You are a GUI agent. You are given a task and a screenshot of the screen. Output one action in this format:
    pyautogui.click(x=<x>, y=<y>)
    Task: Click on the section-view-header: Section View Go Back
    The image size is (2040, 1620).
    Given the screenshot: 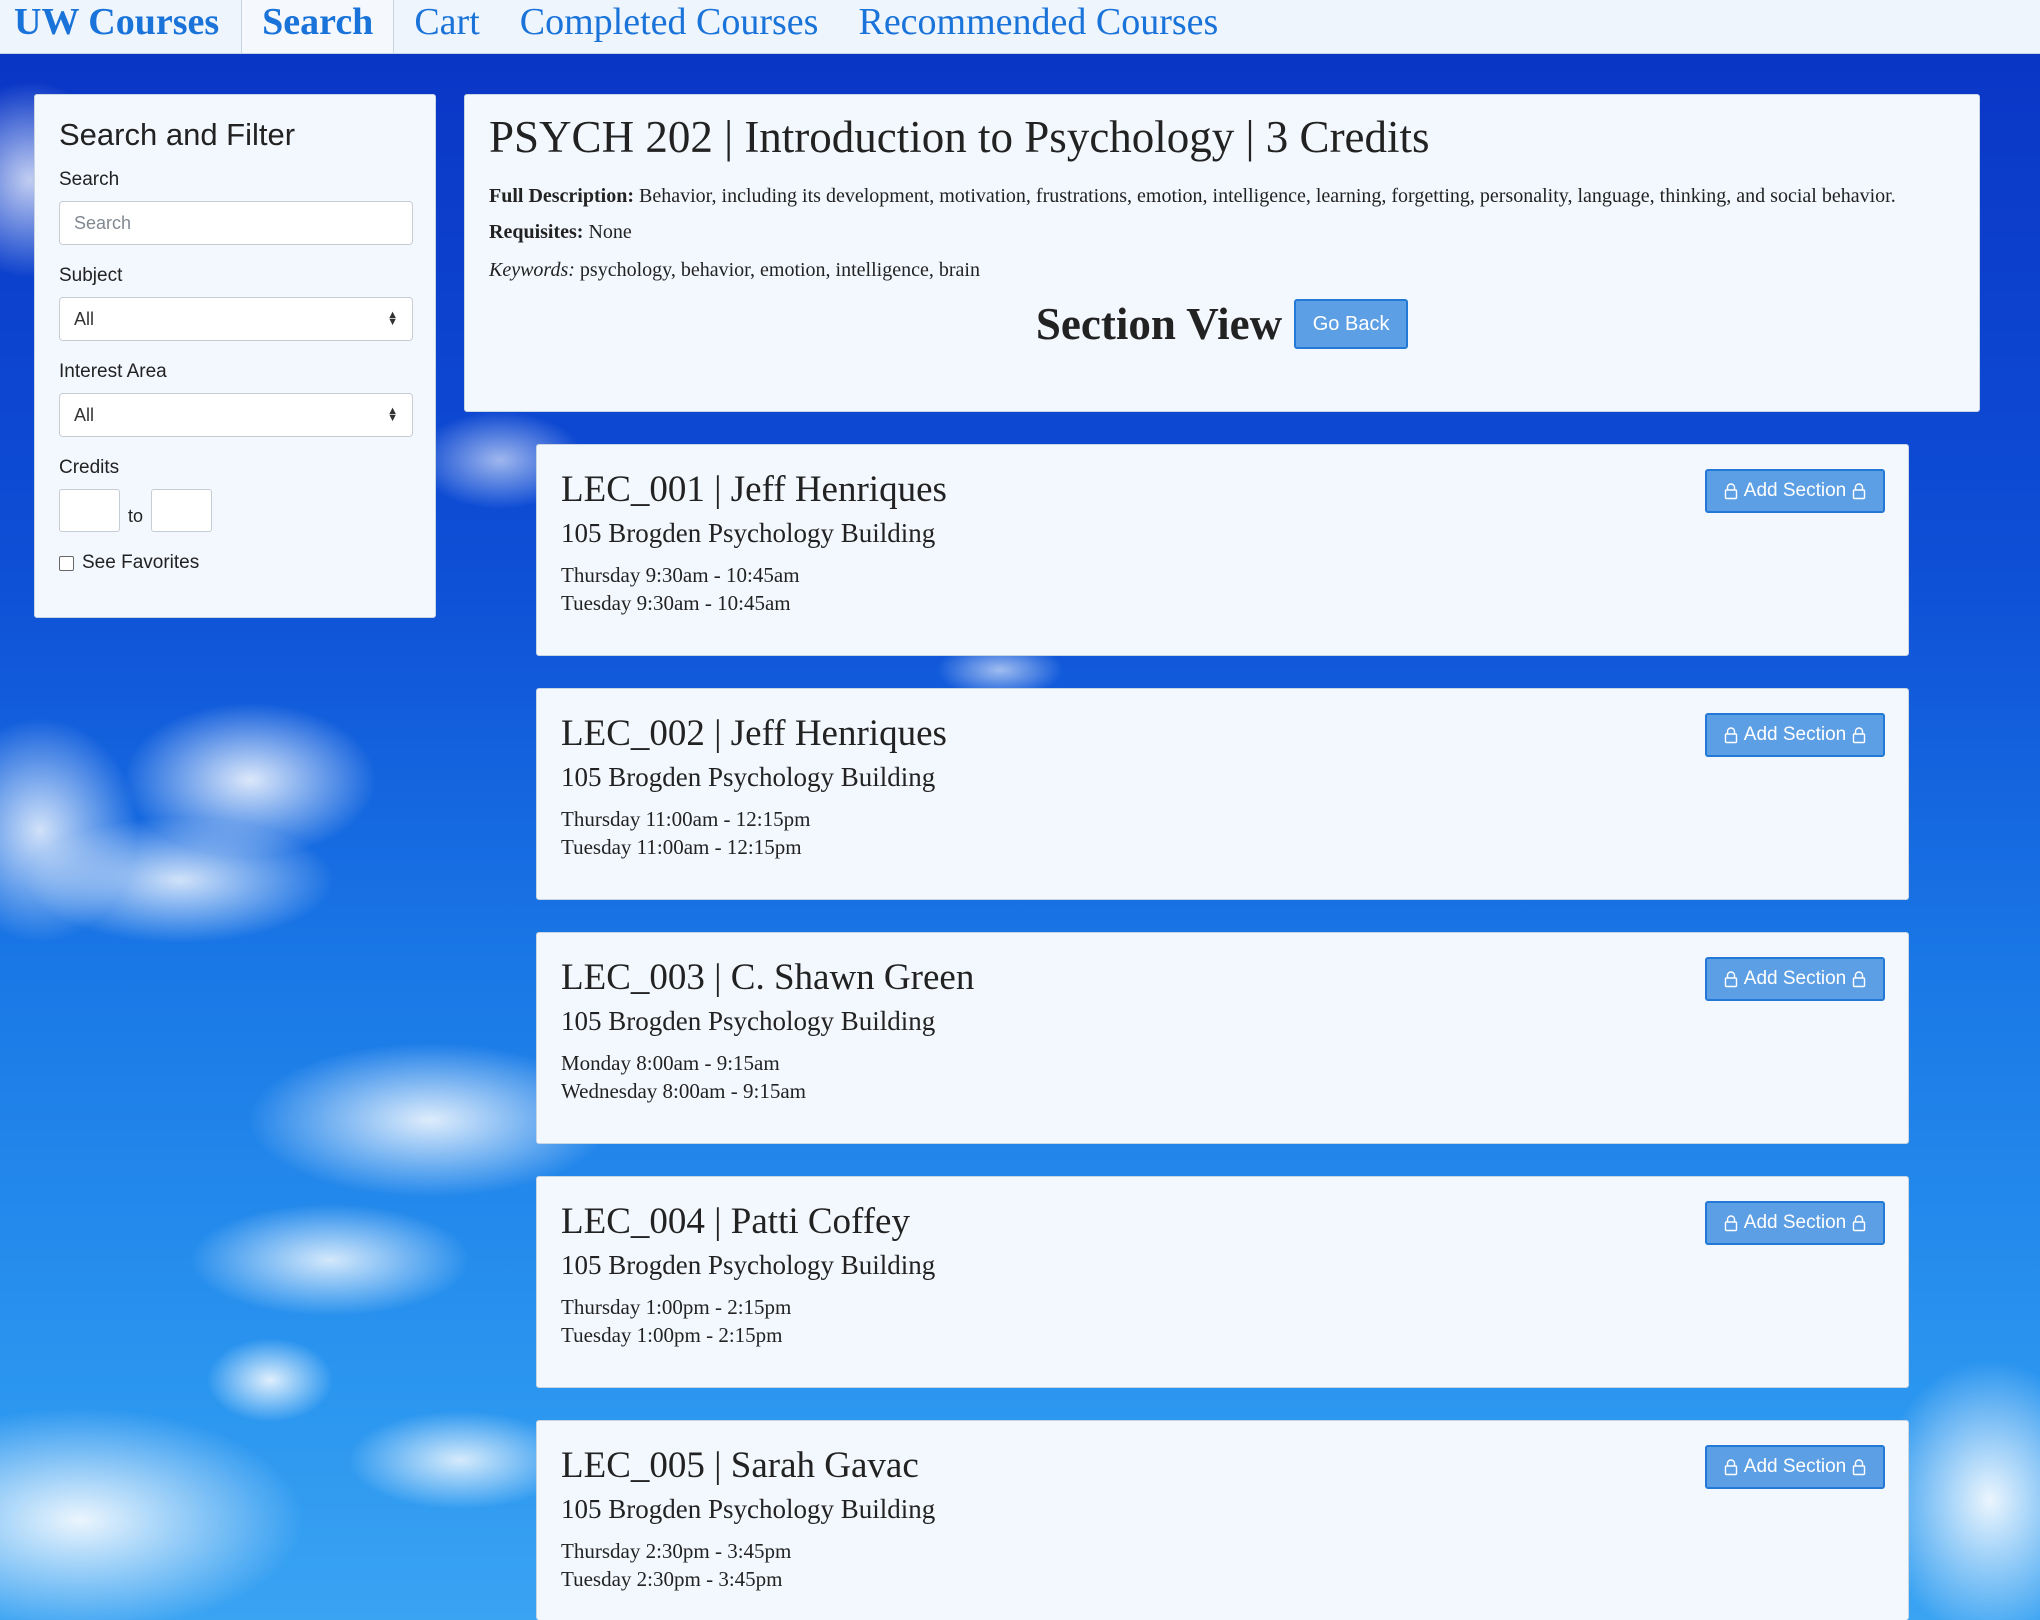 What is the action you would take?
    pyautogui.click(x=1222, y=324)
    